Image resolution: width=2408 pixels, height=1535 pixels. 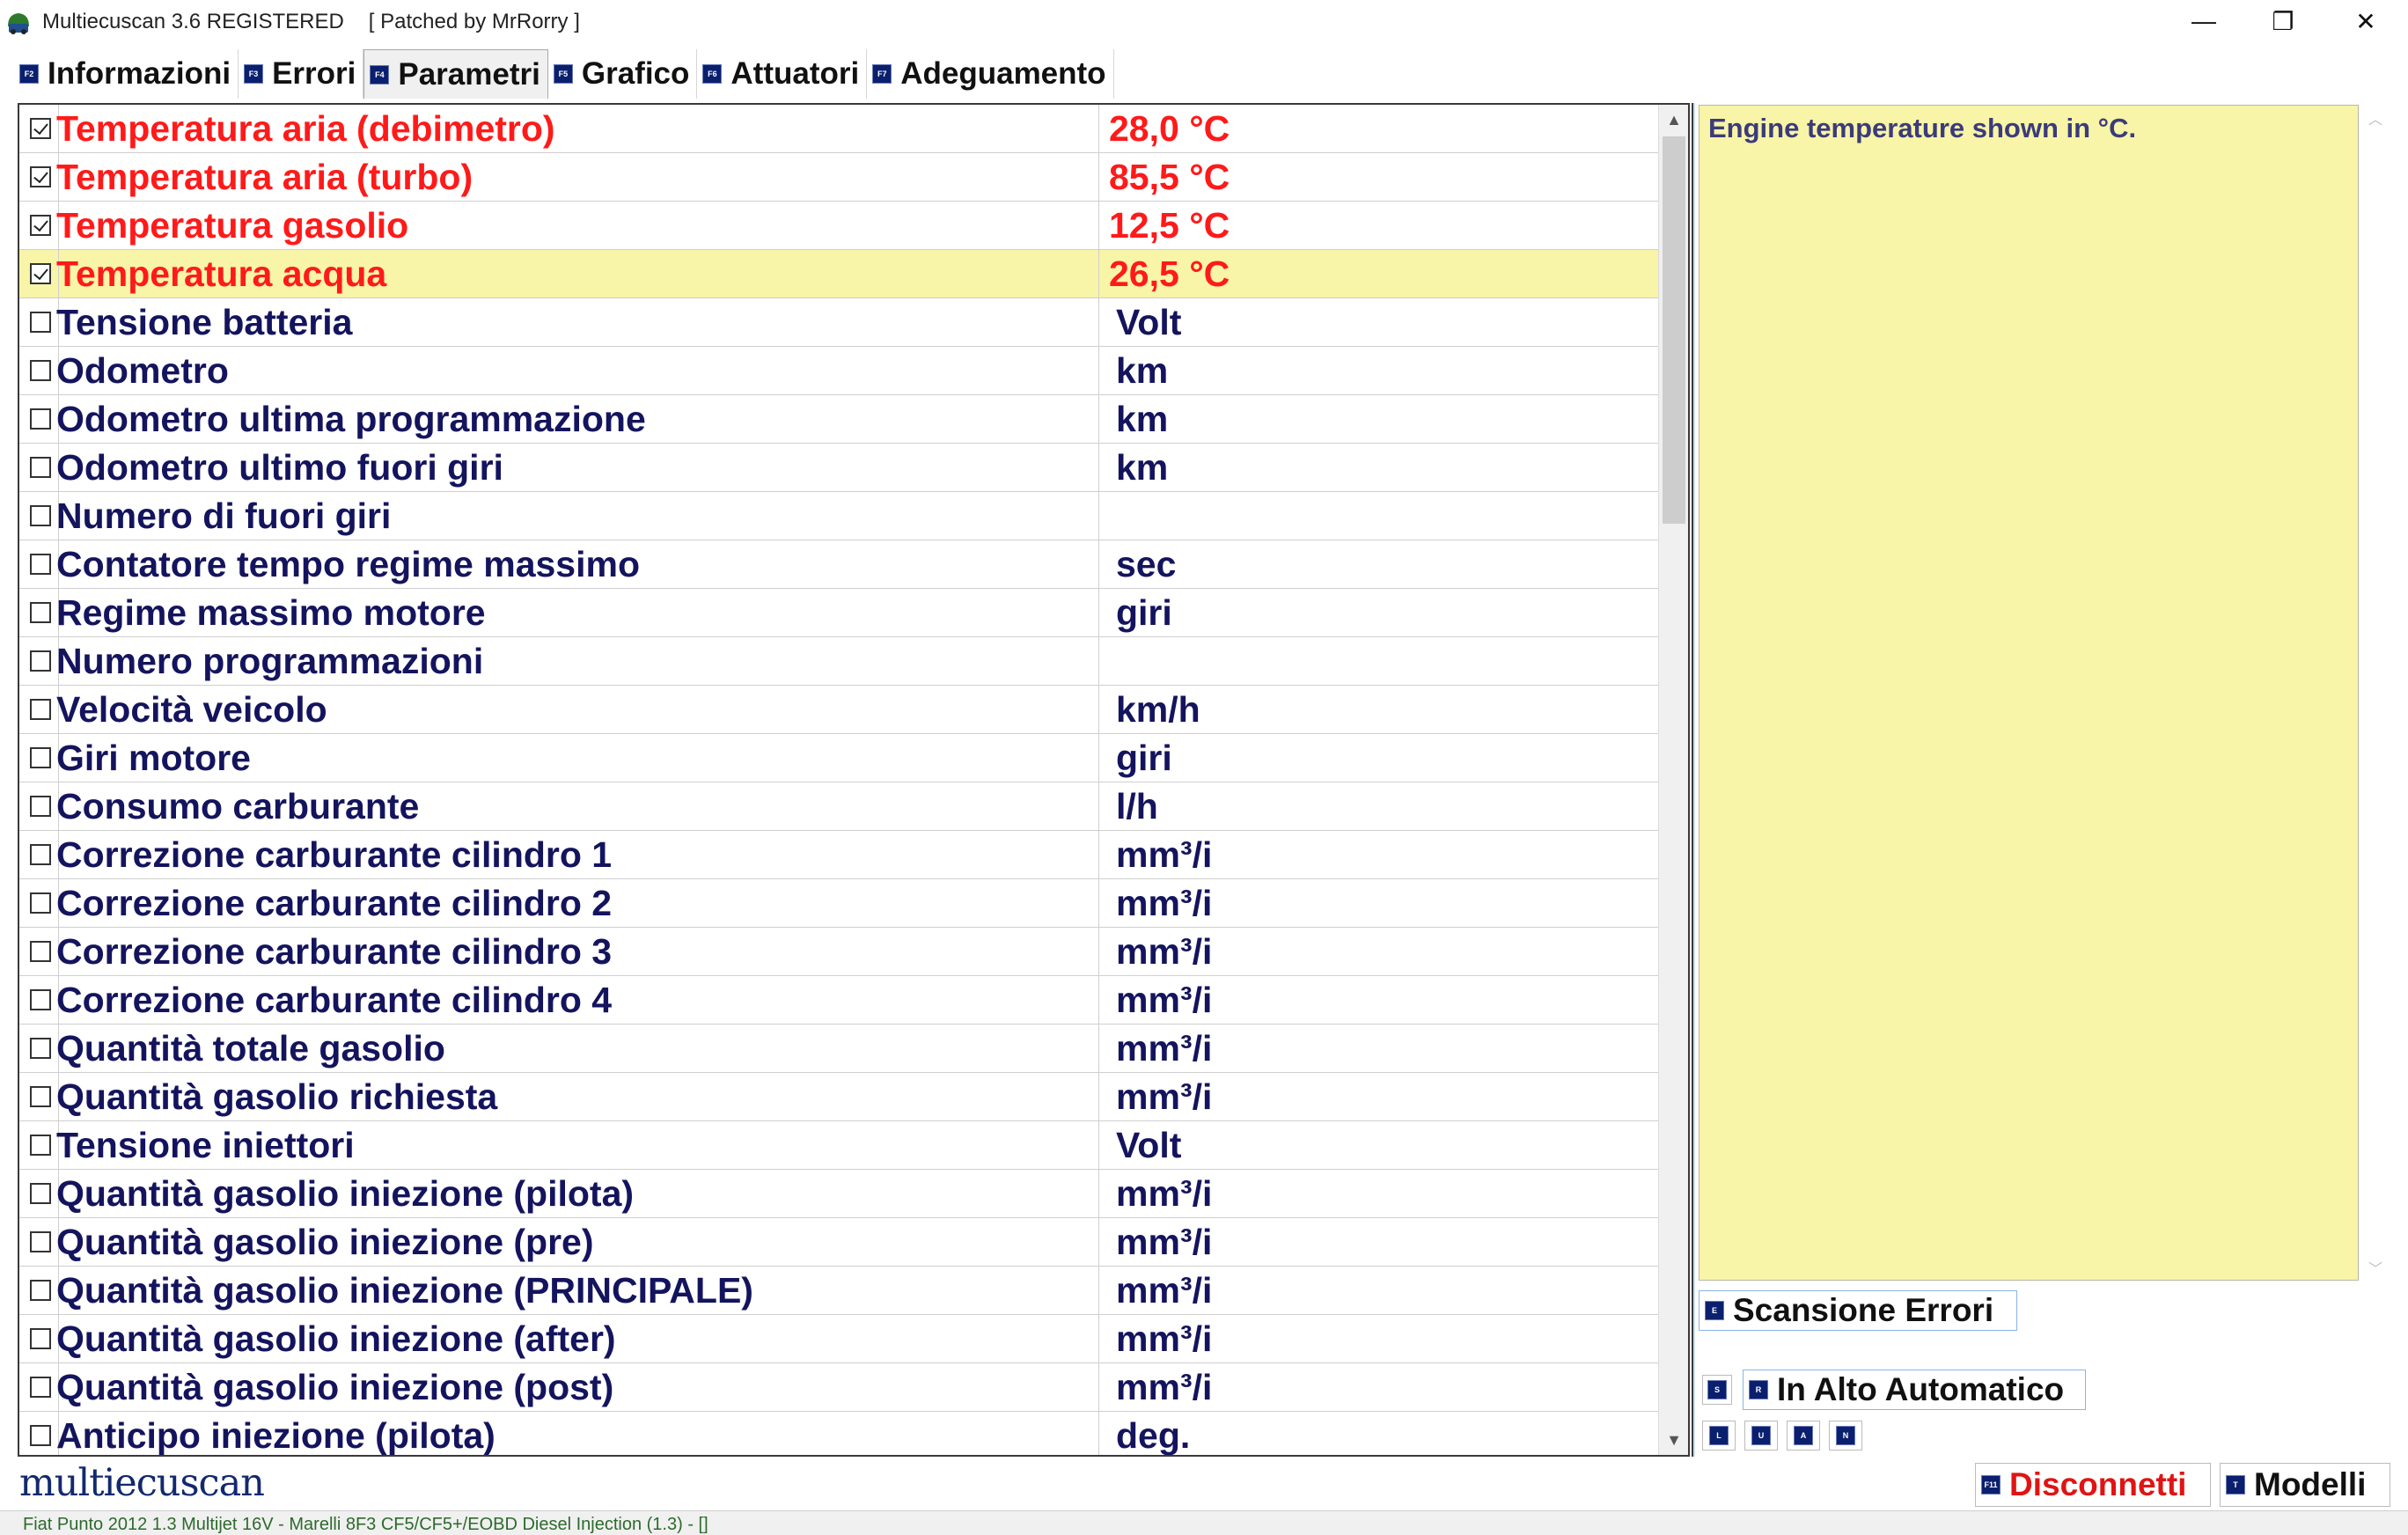 I want to click on description-scrollbar: ︿ ﹀, so click(x=2375, y=693).